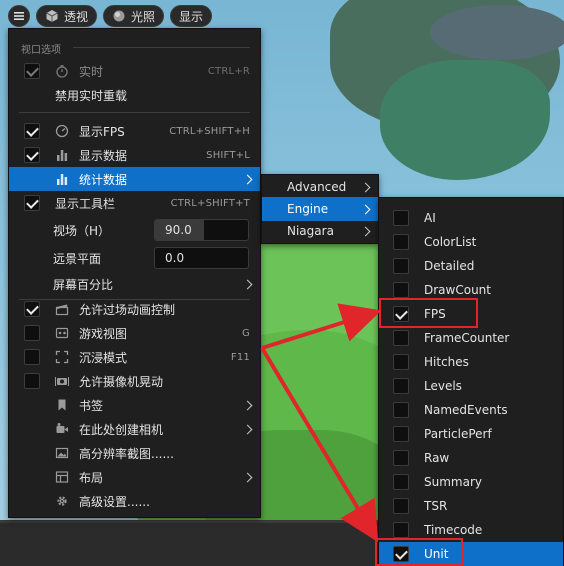 The image size is (564, 566). I want to click on show-stats-checkbox, so click(32, 155).